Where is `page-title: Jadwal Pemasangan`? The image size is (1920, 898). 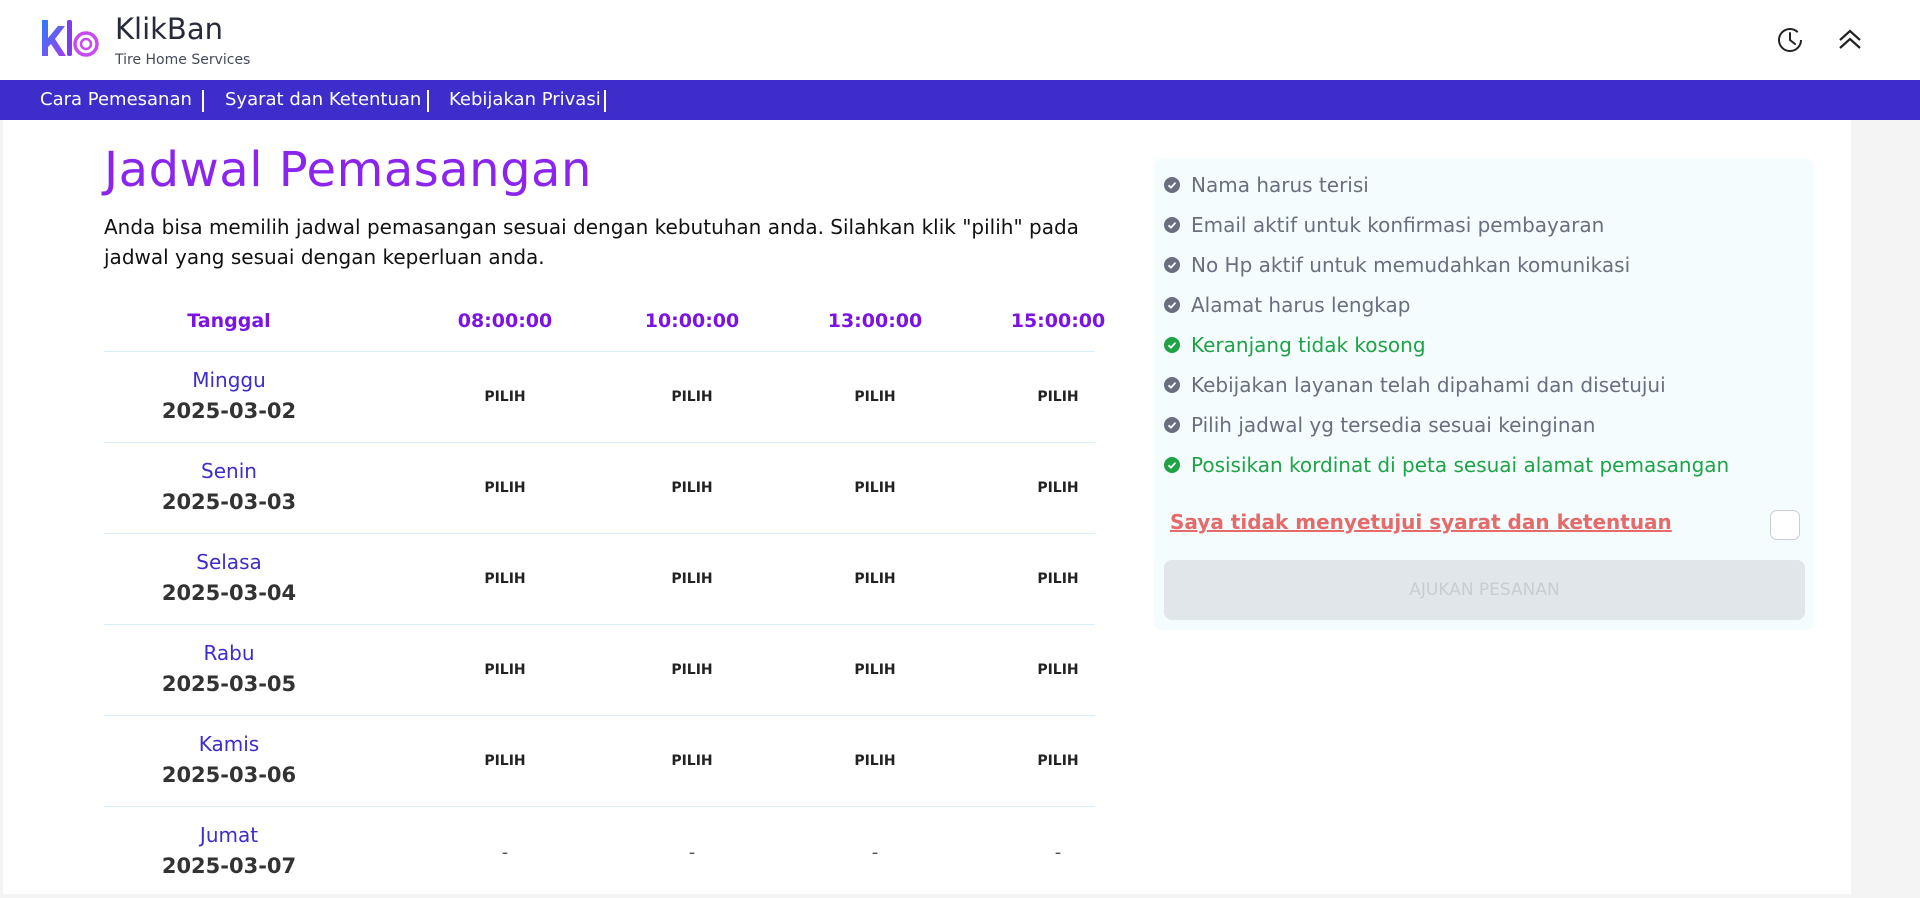
page-title: Jadwal Pemasangan is located at coordinates (348, 170).